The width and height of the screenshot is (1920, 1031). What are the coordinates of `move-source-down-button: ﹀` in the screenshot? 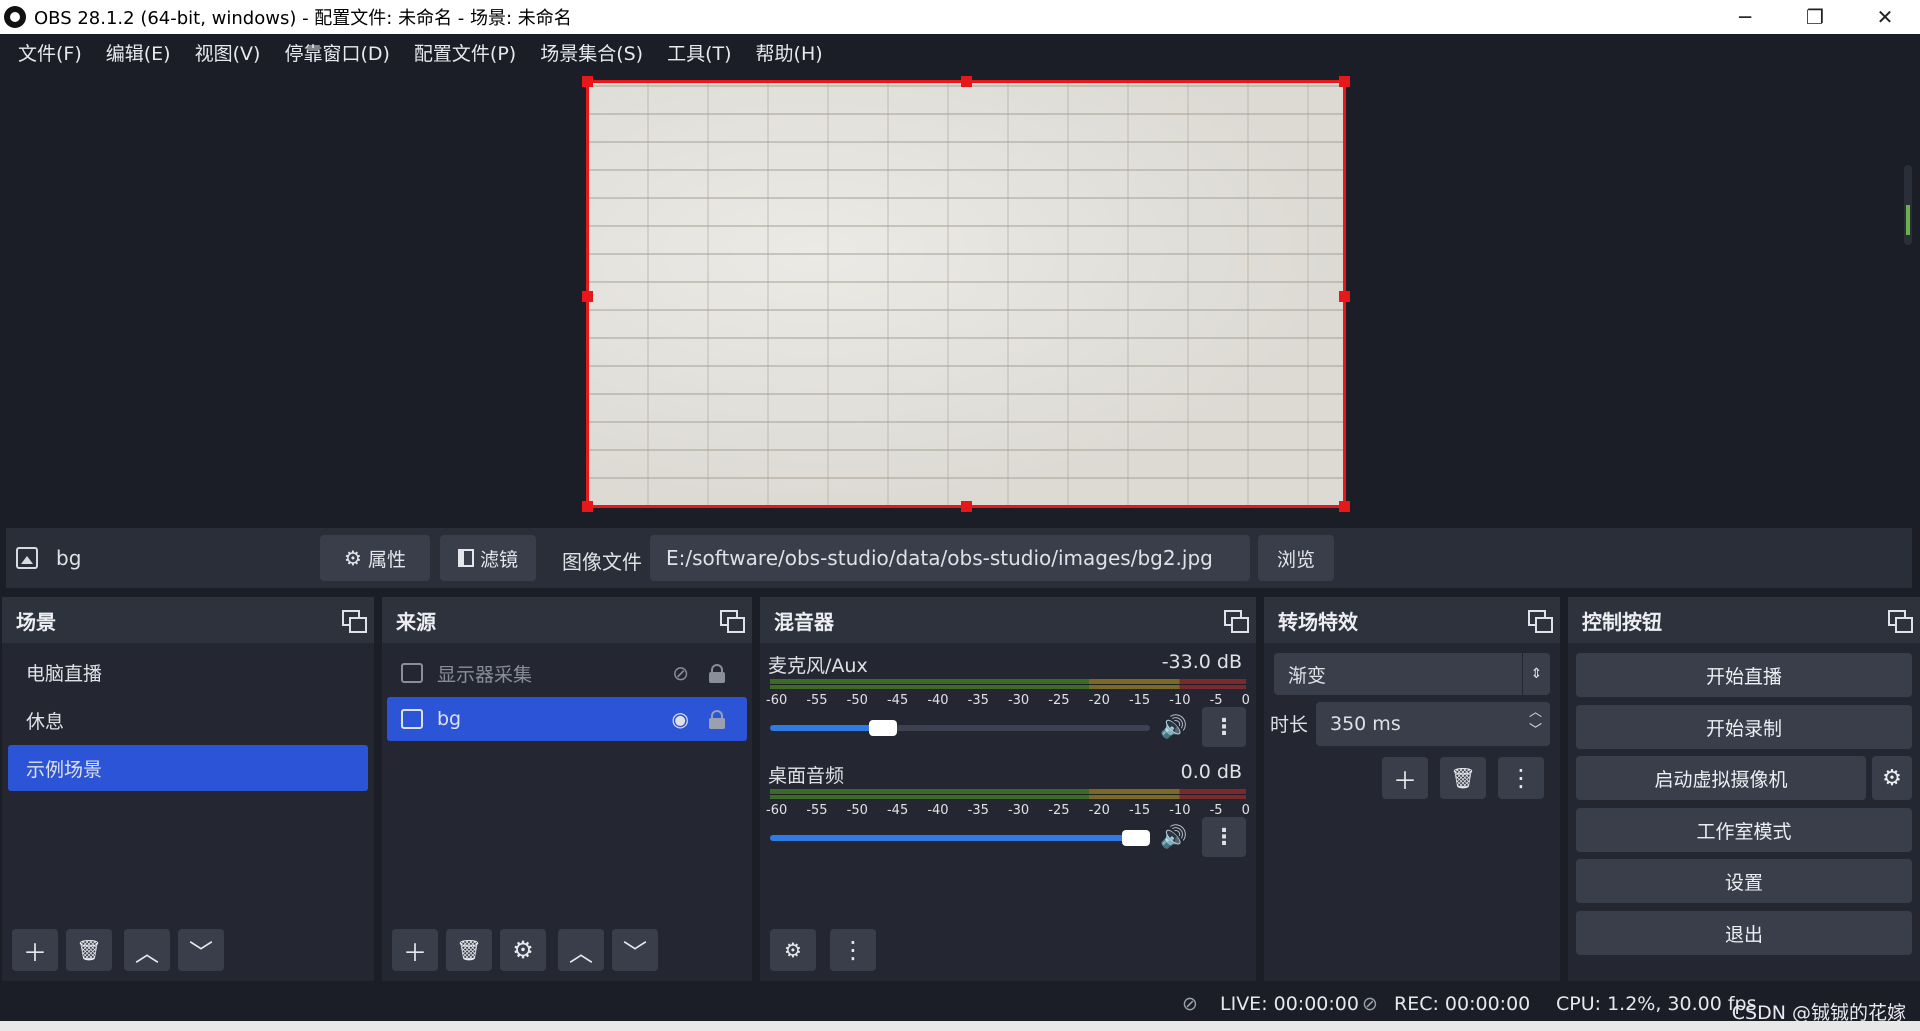 It's located at (635, 950).